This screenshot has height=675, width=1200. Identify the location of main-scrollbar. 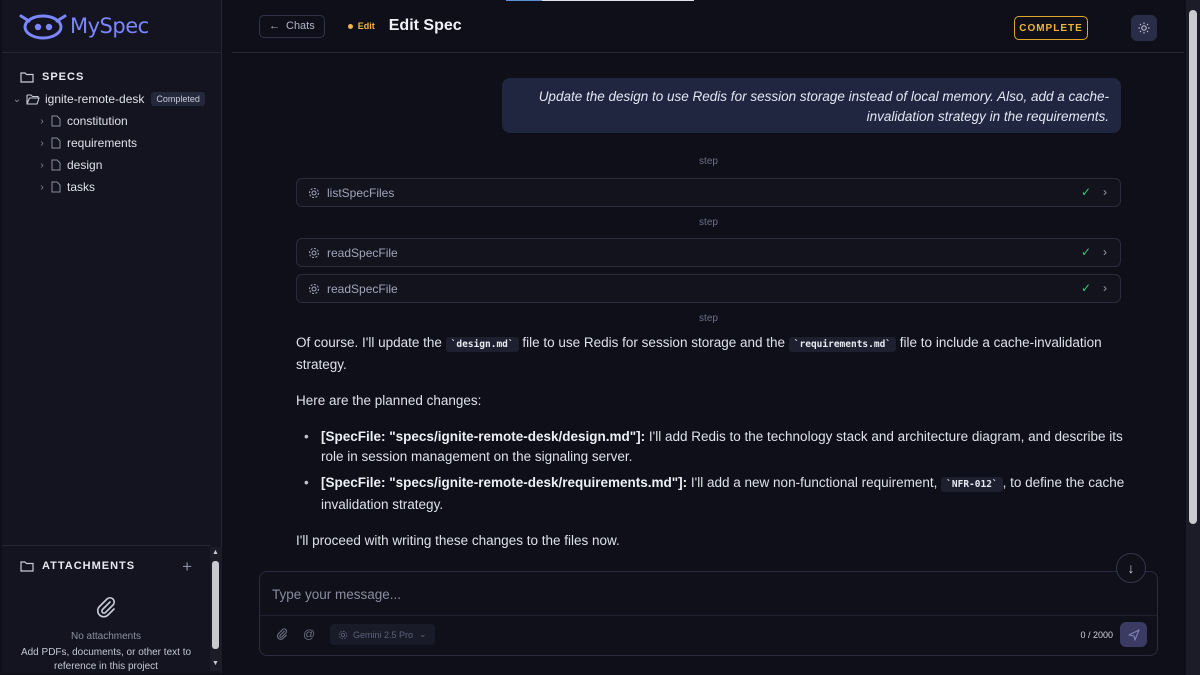
(1193, 337).